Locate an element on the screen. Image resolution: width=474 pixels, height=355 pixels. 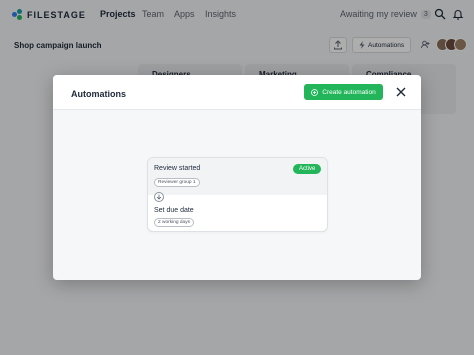
modal-header: Automations Create automation is located at coordinates (237, 92).